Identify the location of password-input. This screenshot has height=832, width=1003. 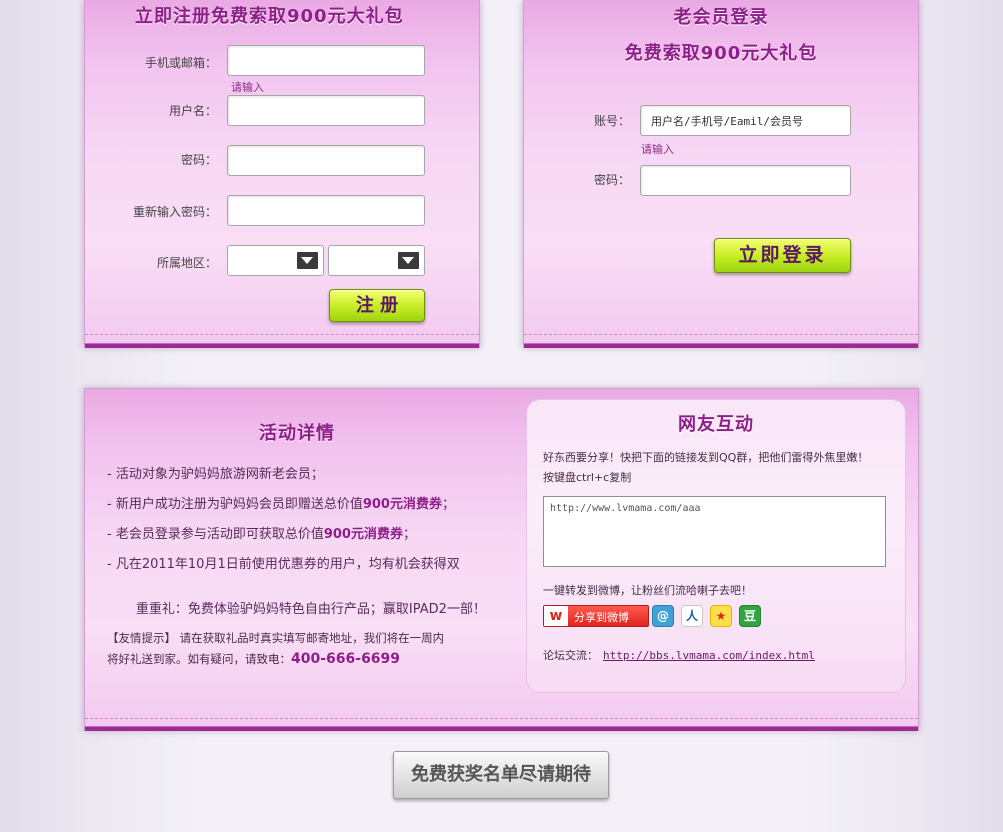
(326, 160).